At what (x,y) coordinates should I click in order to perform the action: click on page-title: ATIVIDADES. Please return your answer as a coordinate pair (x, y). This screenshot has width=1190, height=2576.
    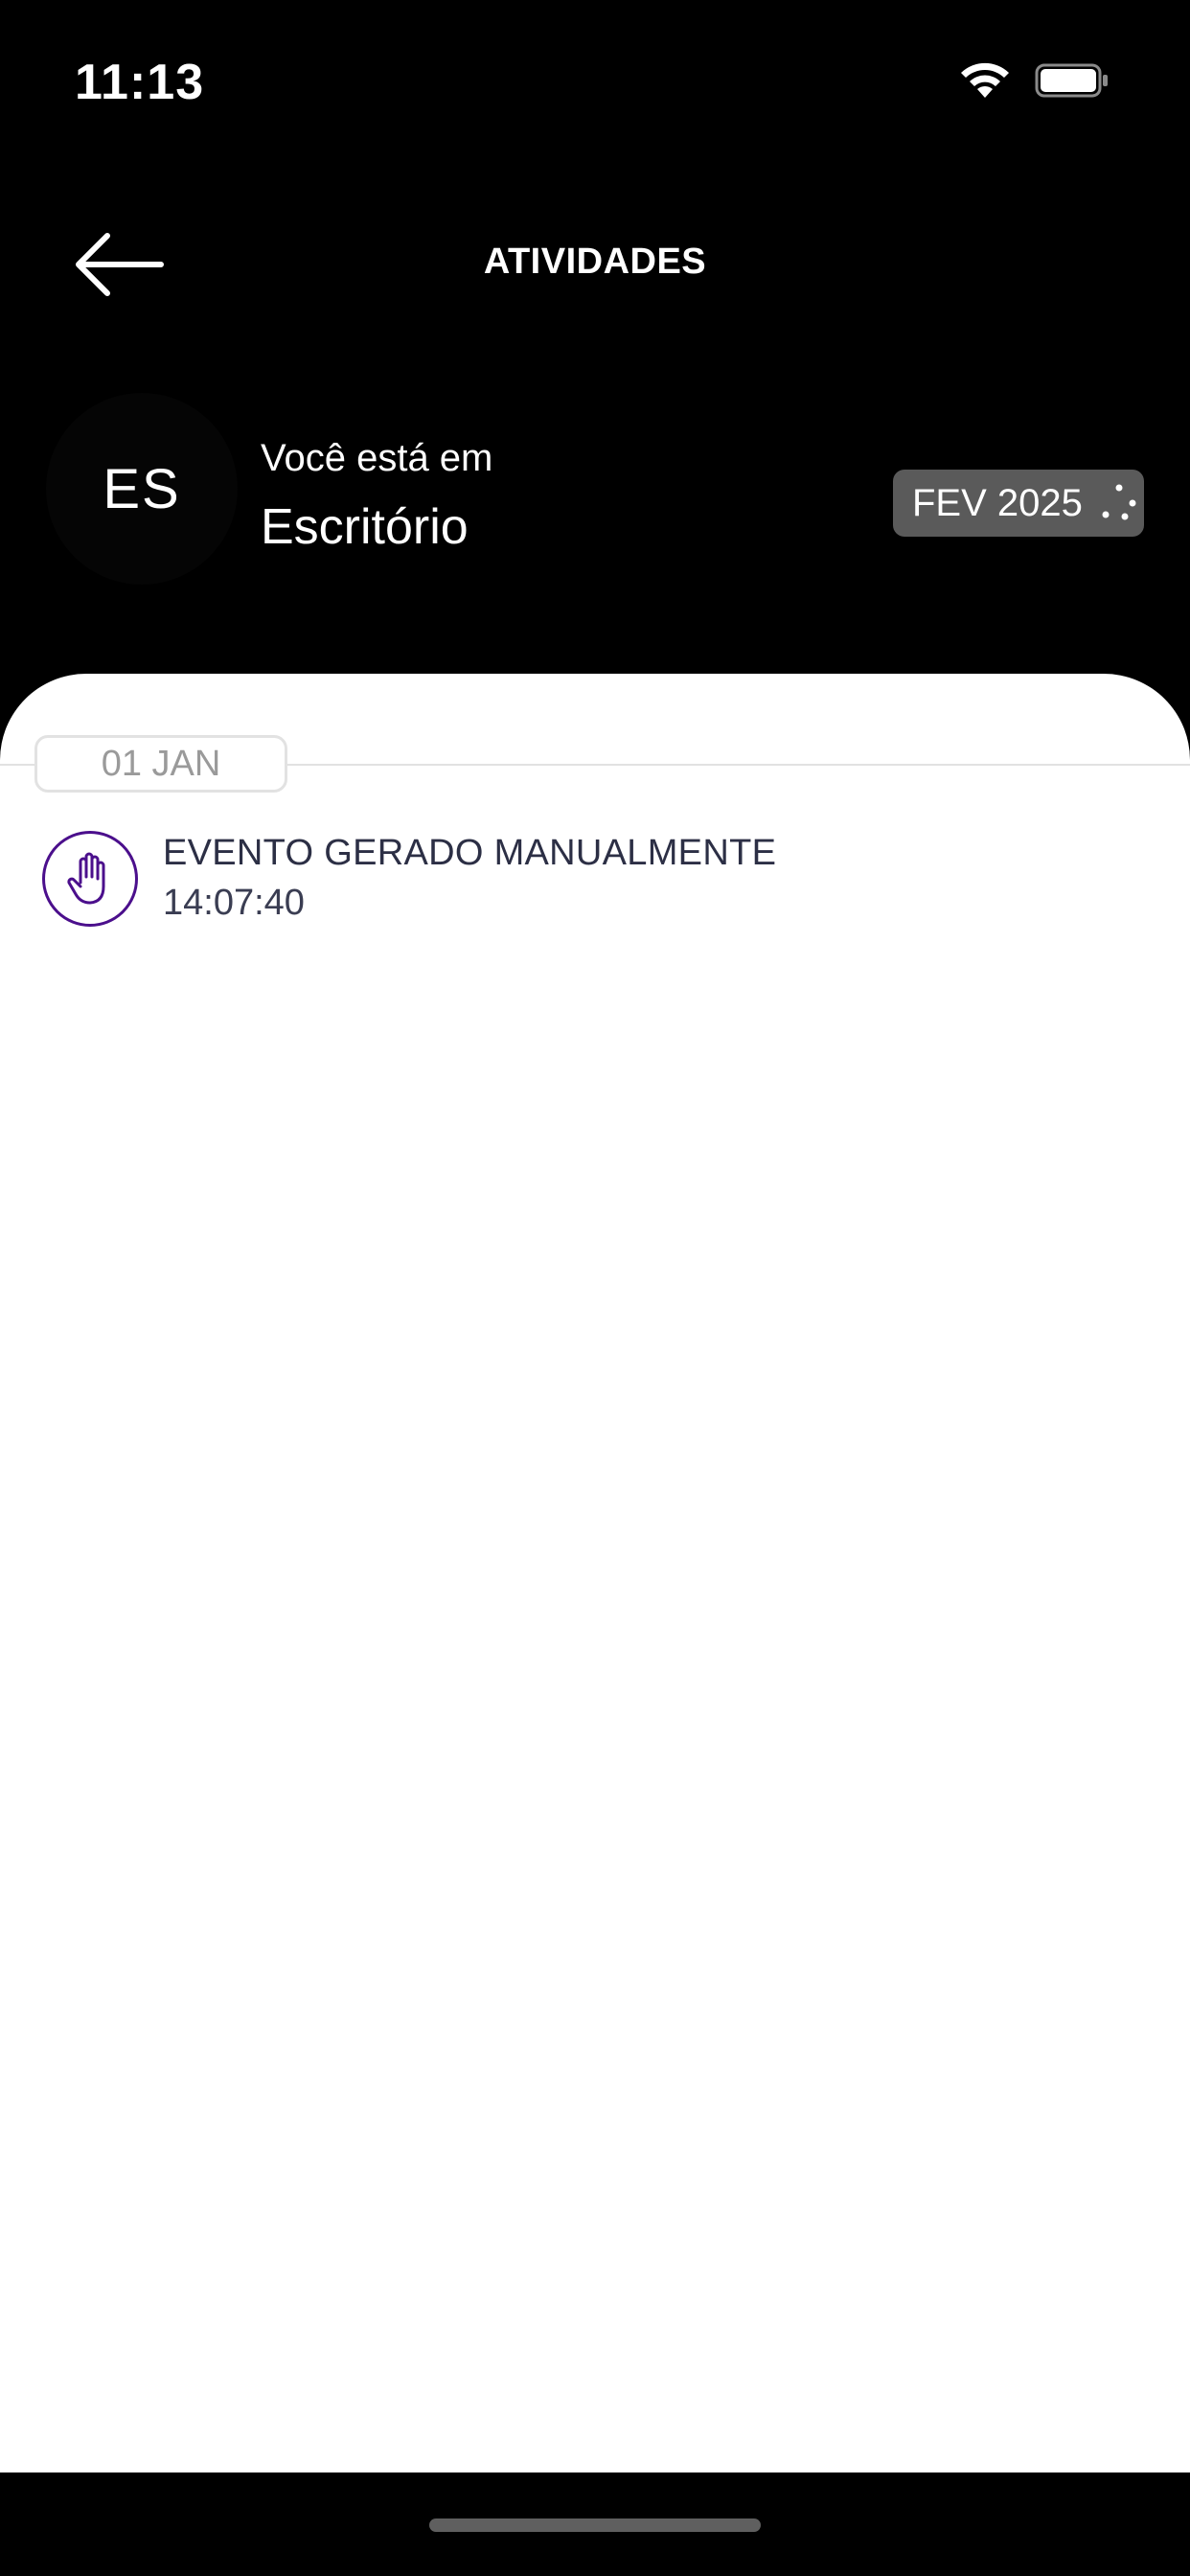
    Looking at the image, I should click on (595, 262).